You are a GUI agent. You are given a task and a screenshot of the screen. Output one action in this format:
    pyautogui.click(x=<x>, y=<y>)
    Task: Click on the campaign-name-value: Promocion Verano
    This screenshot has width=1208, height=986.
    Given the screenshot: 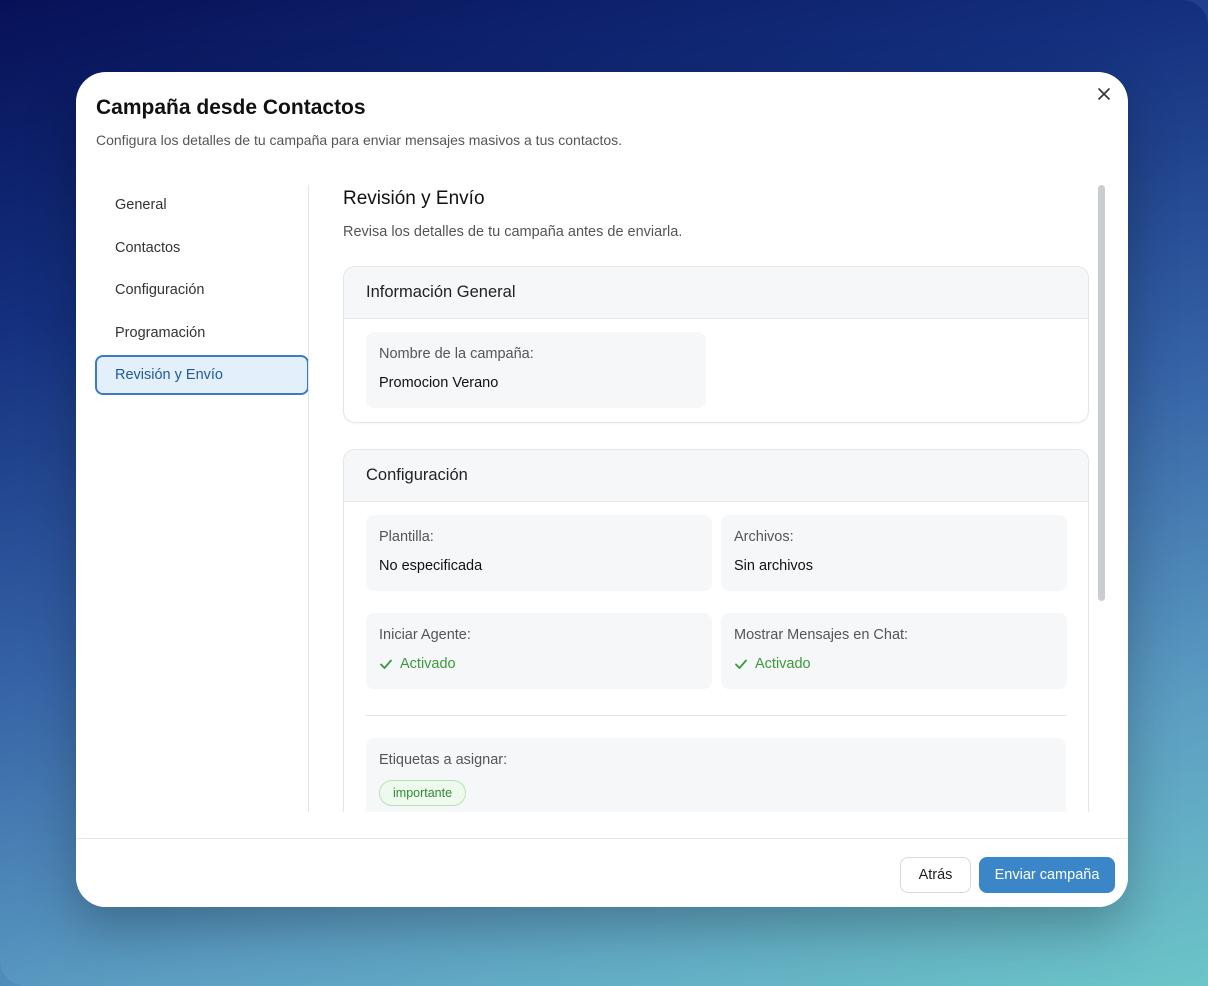 What is the action you would take?
    pyautogui.click(x=439, y=383)
    